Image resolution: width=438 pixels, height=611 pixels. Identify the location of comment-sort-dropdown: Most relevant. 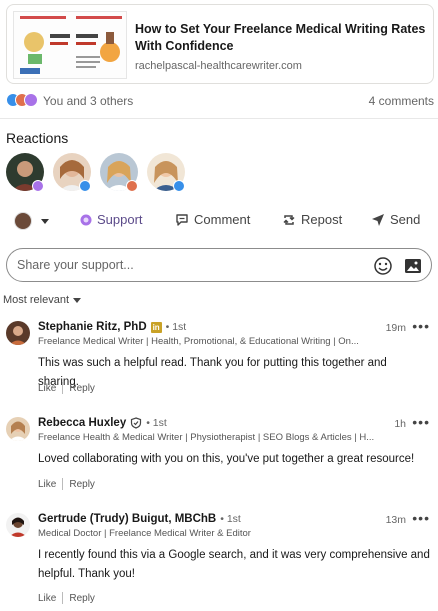
(42, 300).